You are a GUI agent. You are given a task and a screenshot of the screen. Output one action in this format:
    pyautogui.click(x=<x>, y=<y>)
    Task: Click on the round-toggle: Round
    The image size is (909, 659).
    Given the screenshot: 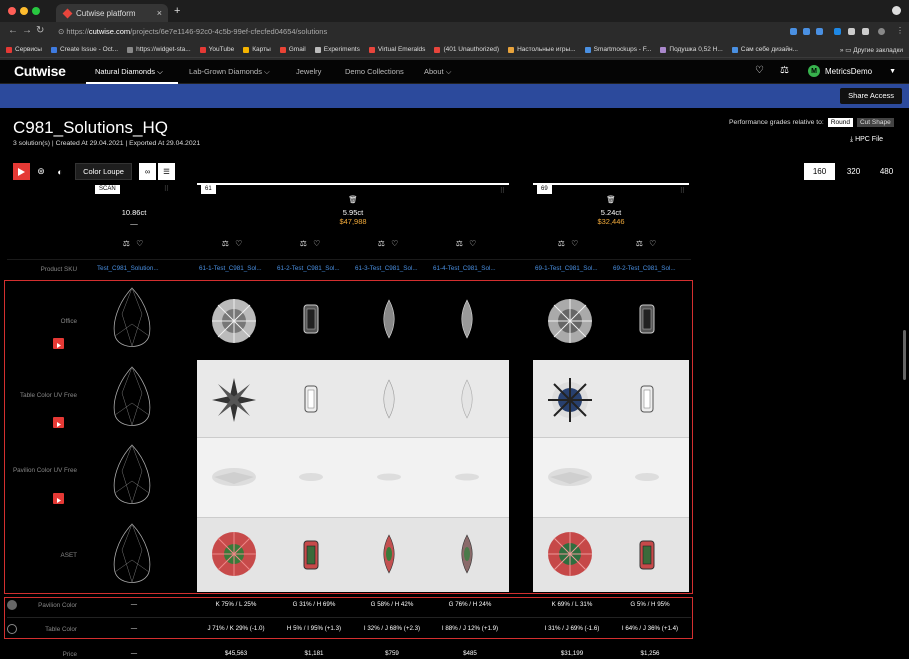 What is the action you would take?
    pyautogui.click(x=840, y=122)
    